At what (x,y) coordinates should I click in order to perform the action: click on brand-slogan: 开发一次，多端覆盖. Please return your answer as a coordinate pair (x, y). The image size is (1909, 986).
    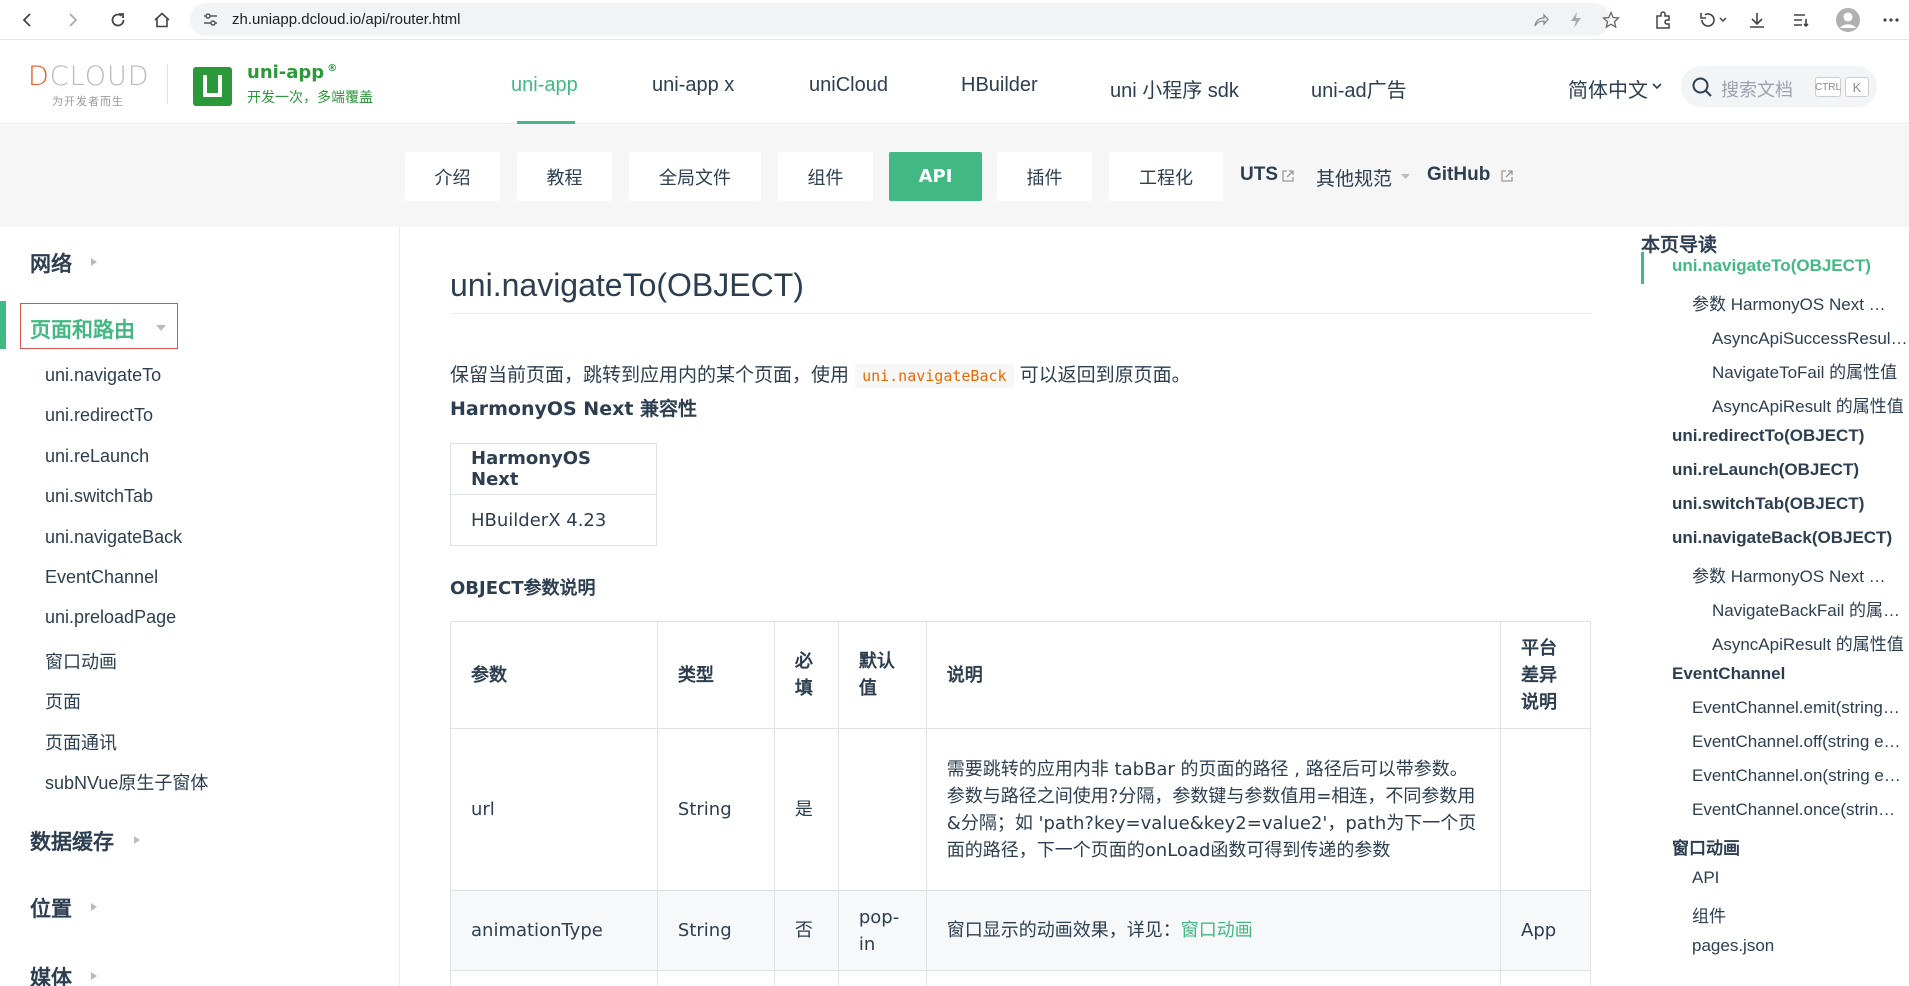
    Looking at the image, I should click on (310, 98).